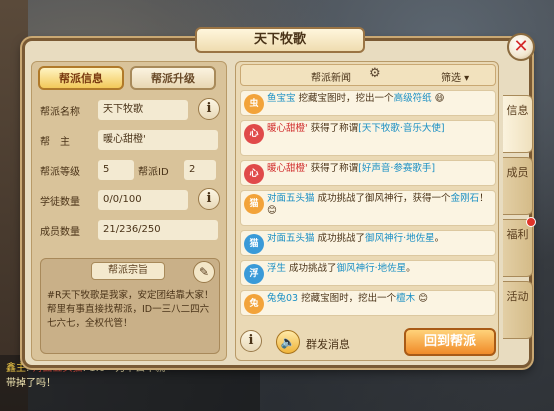  Describe the element at coordinates (81, 78) in the screenshot. I see `tab-guild-info: 帮派信息` at that location.